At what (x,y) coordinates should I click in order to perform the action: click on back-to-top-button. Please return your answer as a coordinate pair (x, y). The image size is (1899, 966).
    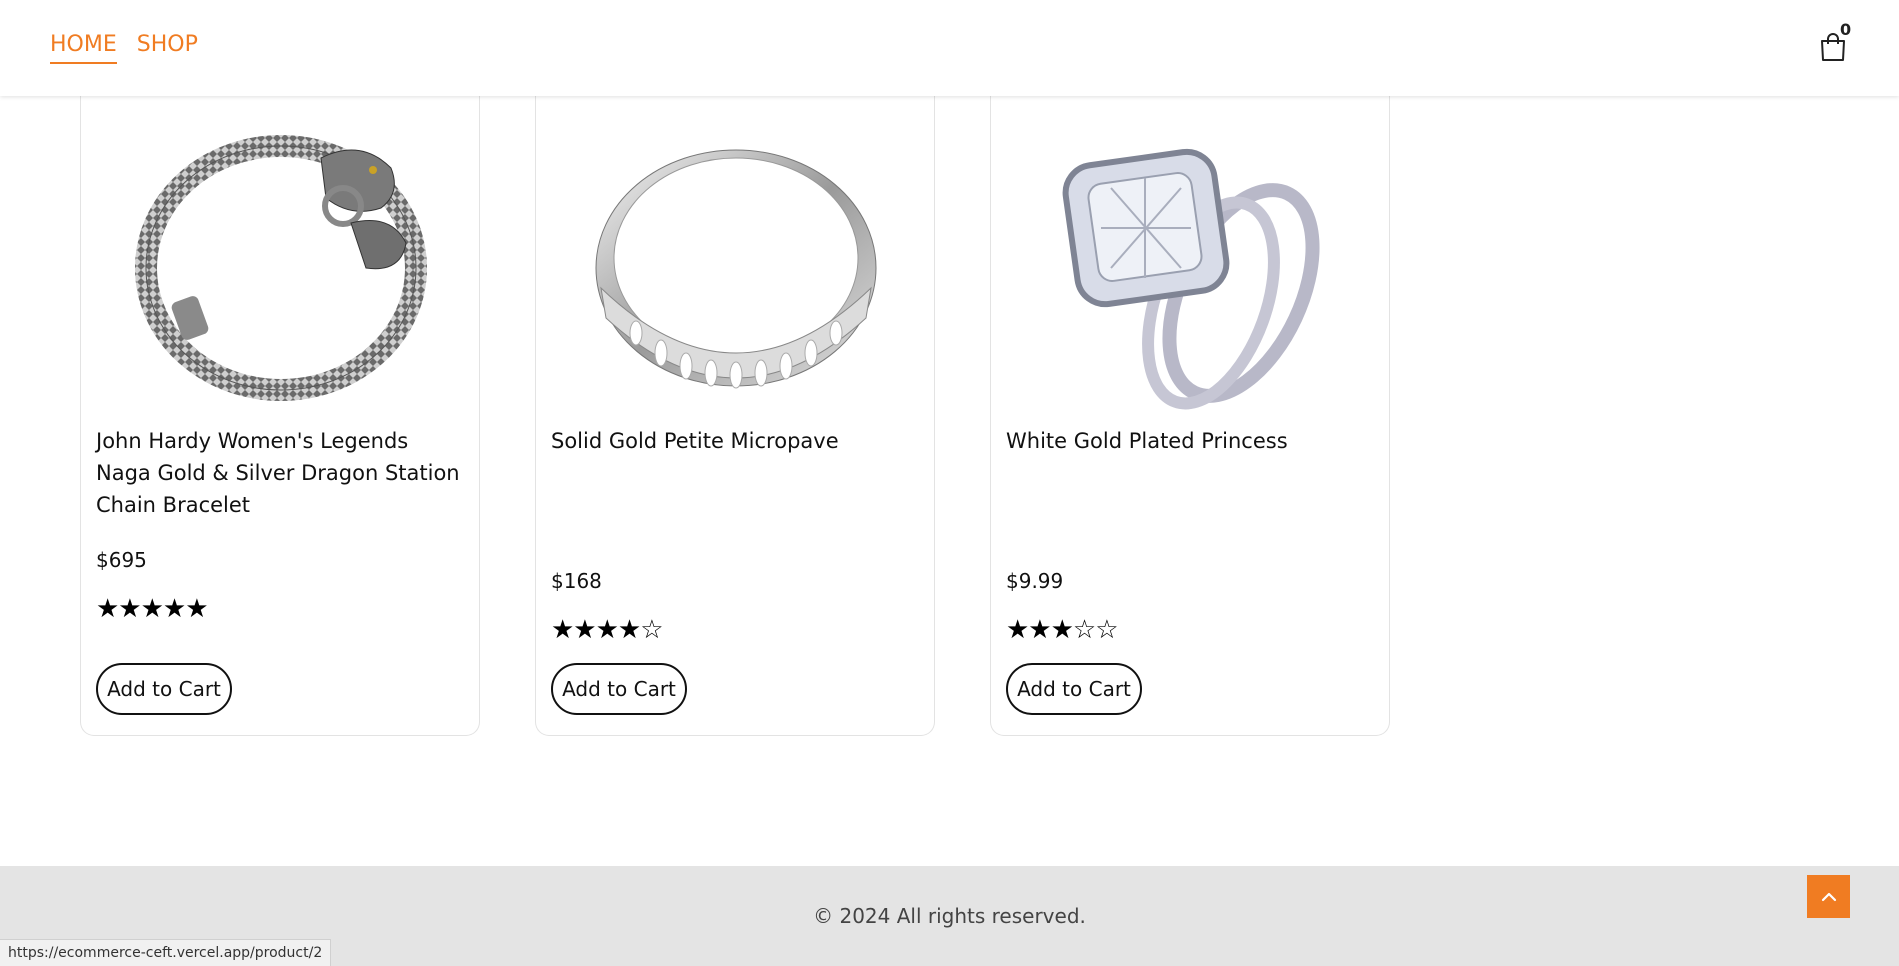
    Looking at the image, I should click on (1828, 896).